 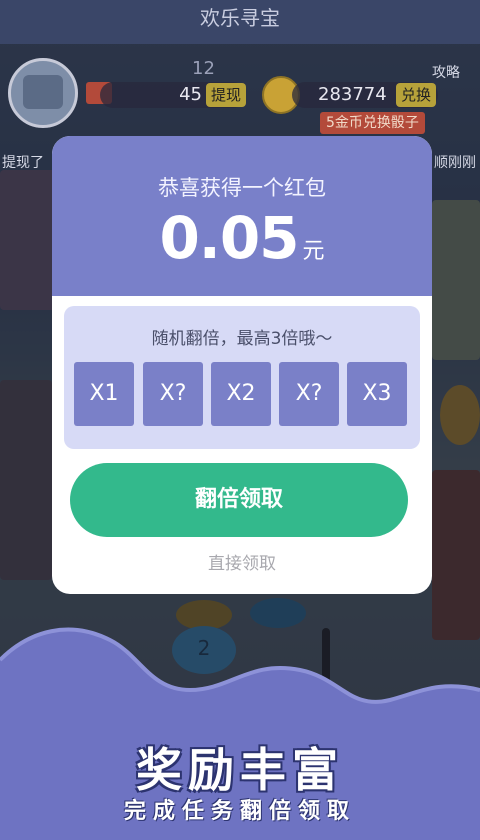 What do you see at coordinates (242, 188) in the screenshot?
I see `modal-title: 恭喜获得一个红包` at bounding box center [242, 188].